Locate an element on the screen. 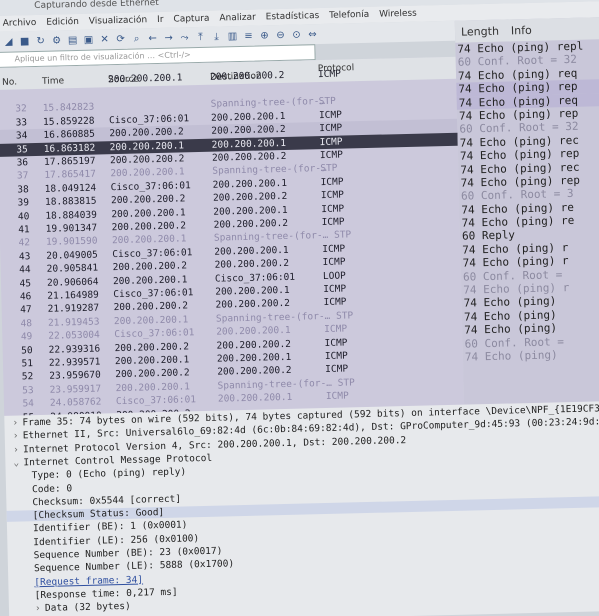 The height and width of the screenshot is (616, 599). back-icon: ← is located at coordinates (152, 38).